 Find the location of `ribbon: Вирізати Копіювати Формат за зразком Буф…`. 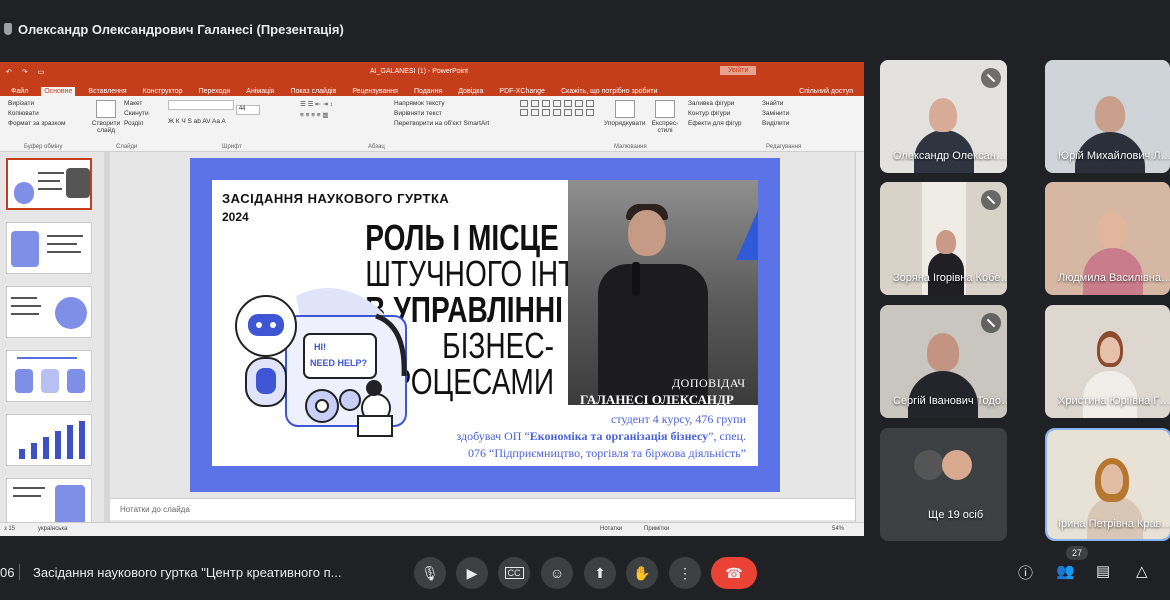

ribbon: Вирізати Копіювати Формат за зразком Буф… is located at coordinates (432, 124).